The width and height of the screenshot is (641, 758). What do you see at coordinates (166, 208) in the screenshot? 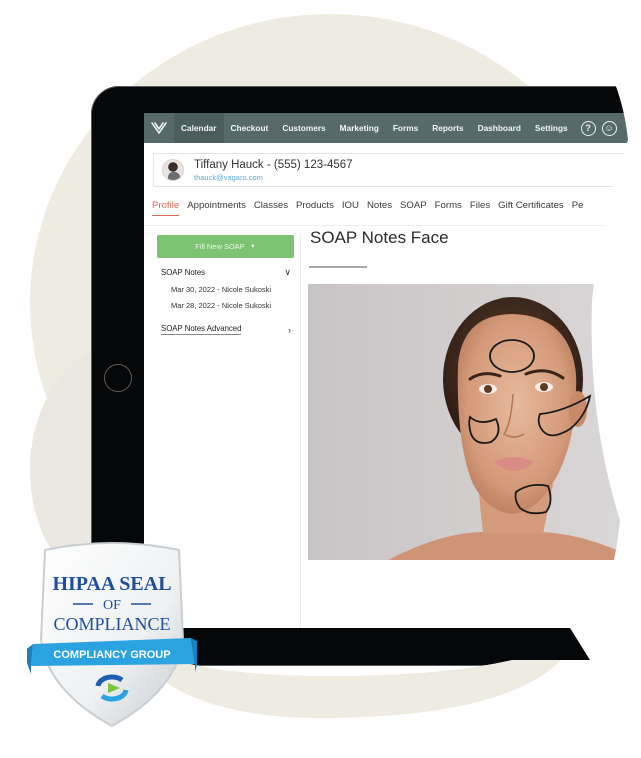
I see `tab-profile: Profile` at bounding box center [166, 208].